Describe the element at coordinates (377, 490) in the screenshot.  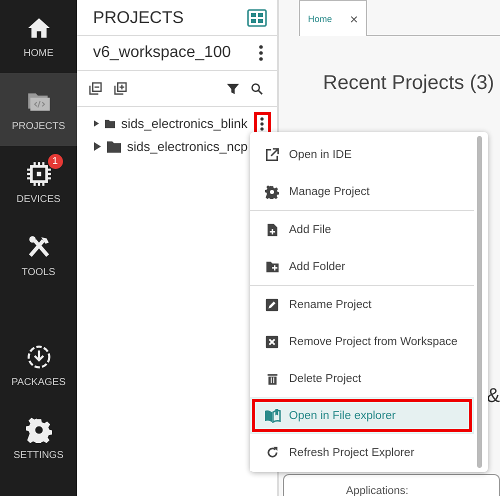
I see `card-label: Applications:` at that location.